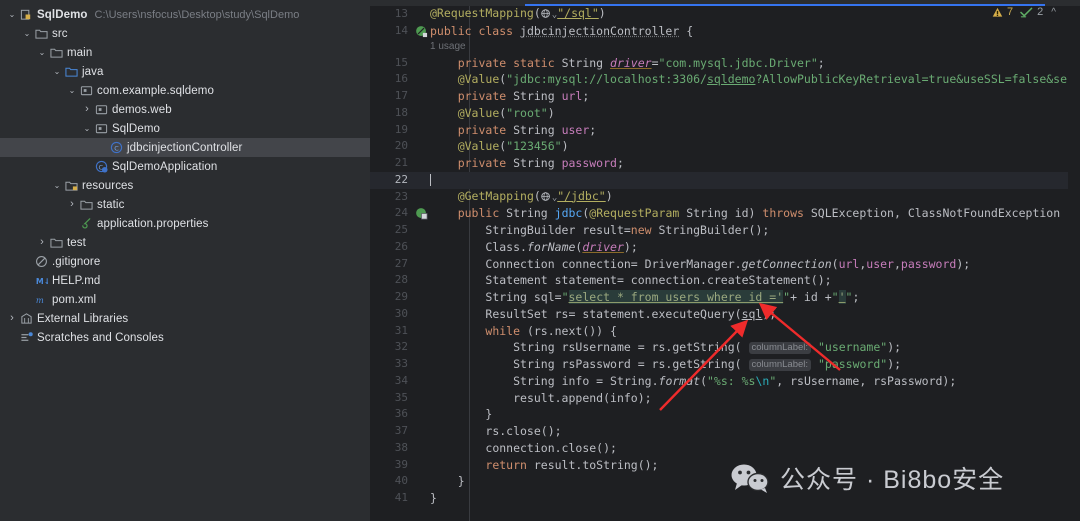  I want to click on code-line-17: 17 private String url;, so click(725, 96).